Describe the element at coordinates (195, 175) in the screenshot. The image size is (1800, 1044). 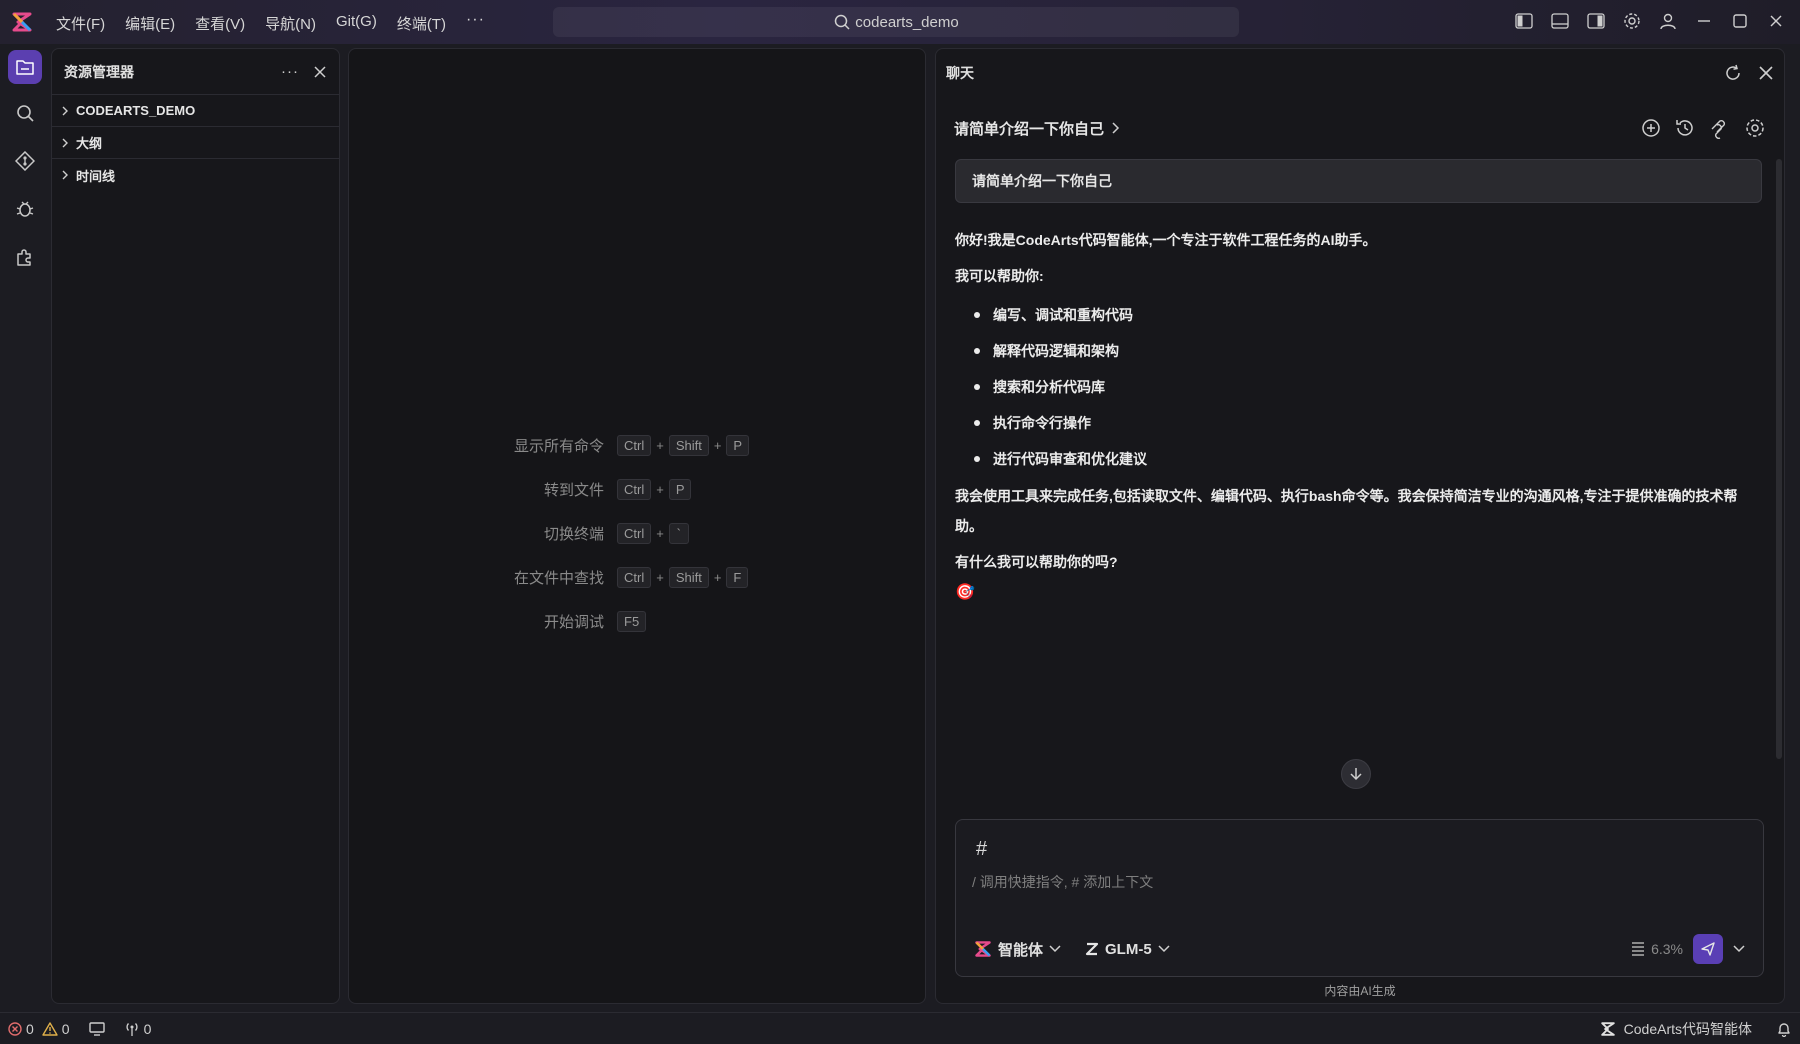
I see `tree-item-timeline: 时间线` at that location.